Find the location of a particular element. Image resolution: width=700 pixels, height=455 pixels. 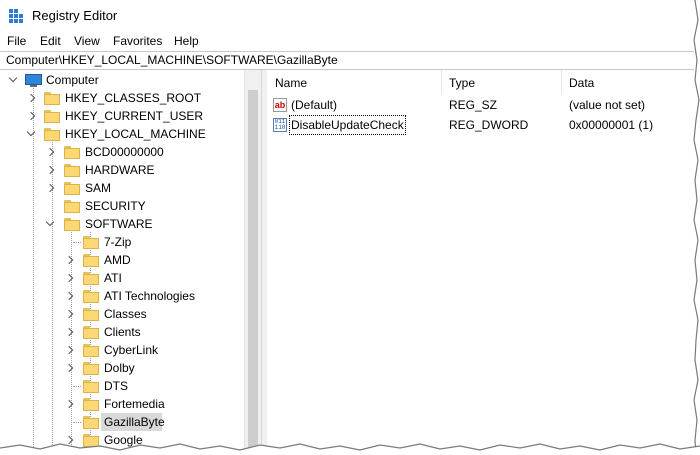

torn-edge-bottom is located at coordinates (350, 449).